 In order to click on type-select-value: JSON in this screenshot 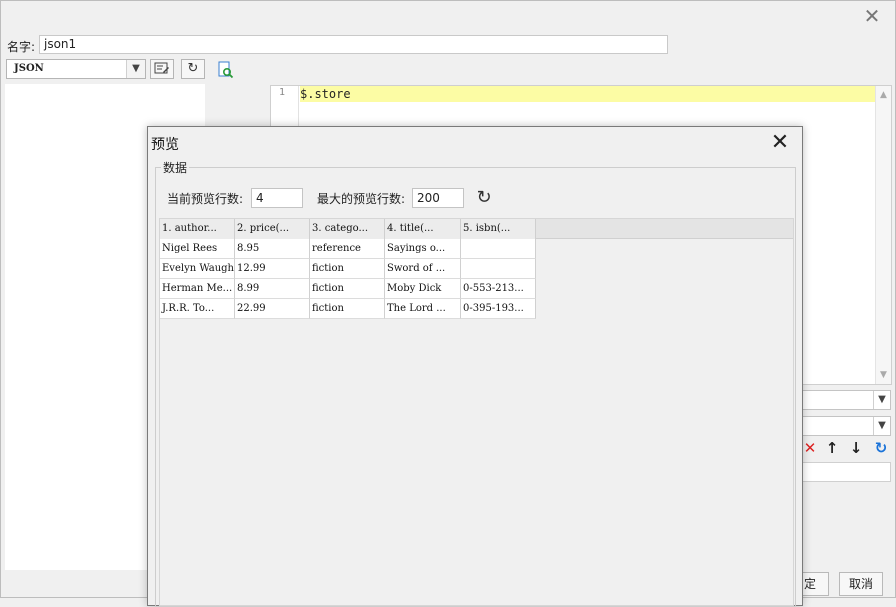, I will do `click(29, 68)`.